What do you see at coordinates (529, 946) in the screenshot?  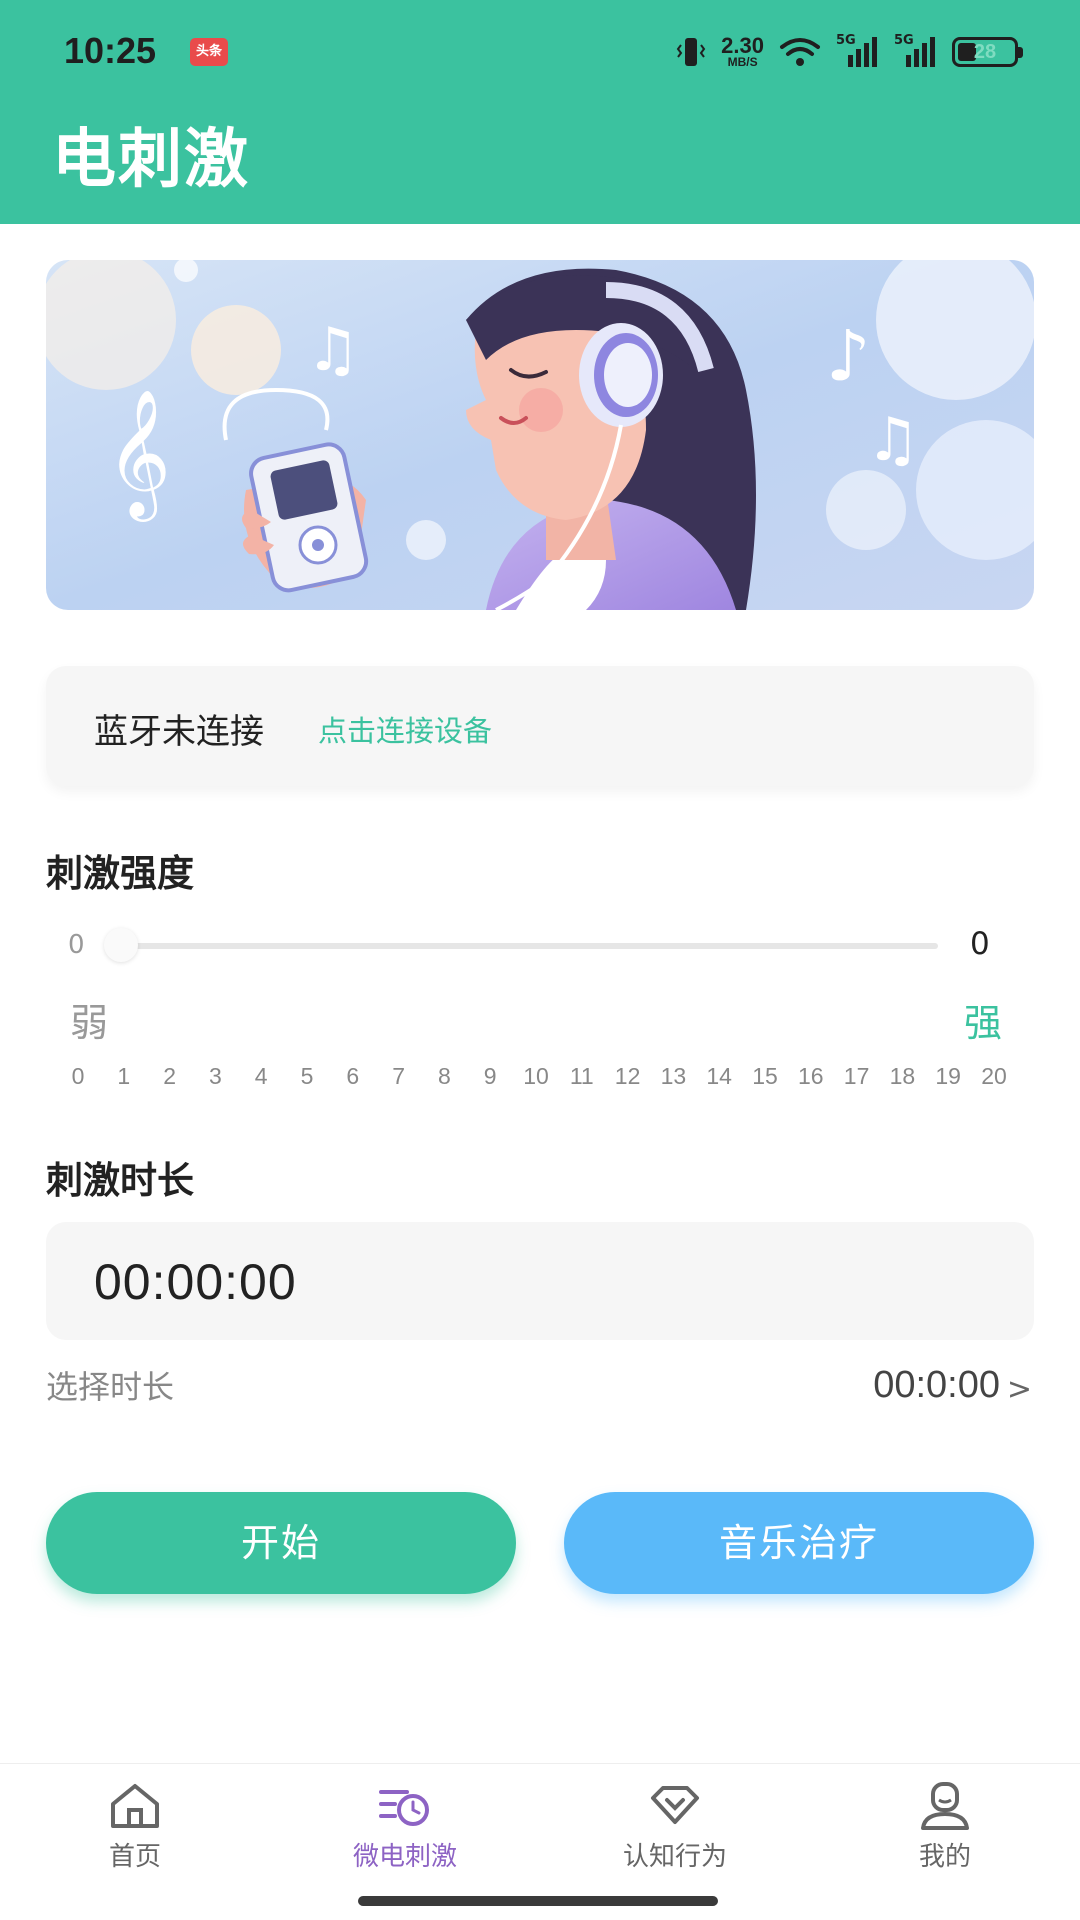 I see `intensity-slider-track` at bounding box center [529, 946].